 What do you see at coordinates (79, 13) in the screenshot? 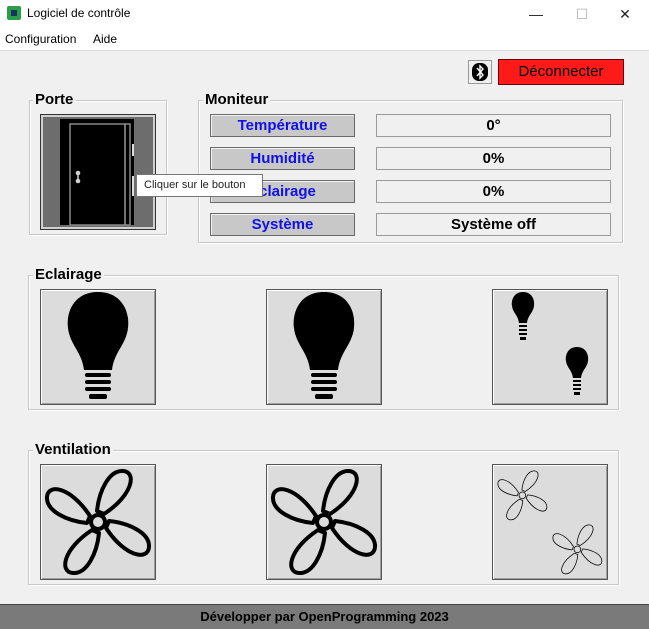
I see `window-title: Logiciel de contrôle` at bounding box center [79, 13].